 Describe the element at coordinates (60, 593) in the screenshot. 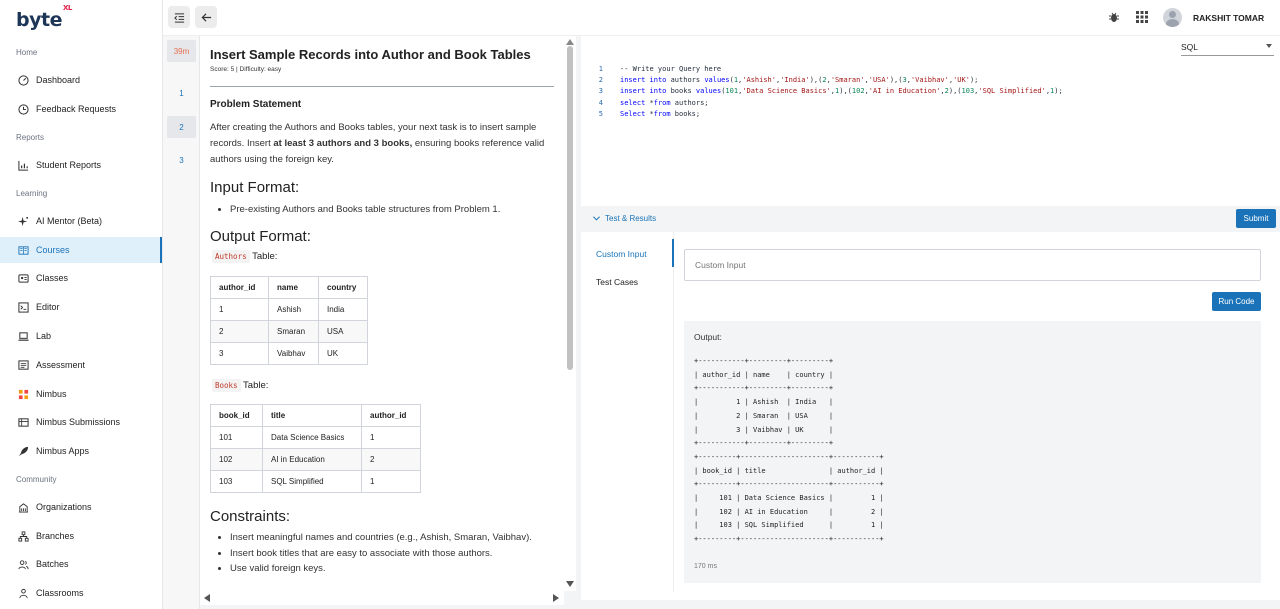

I see `sidebar-item-label: Classrooms` at that location.